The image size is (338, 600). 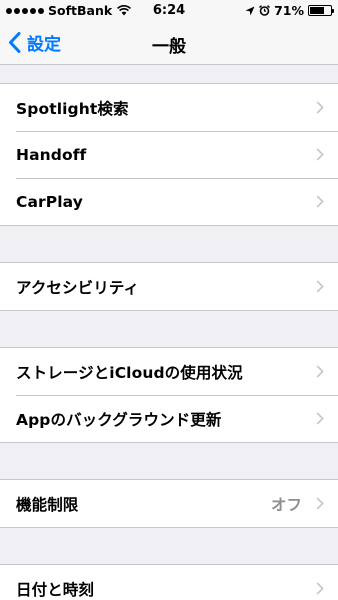 What do you see at coordinates (317, 10) in the screenshot?
I see `battery-fill` at bounding box center [317, 10].